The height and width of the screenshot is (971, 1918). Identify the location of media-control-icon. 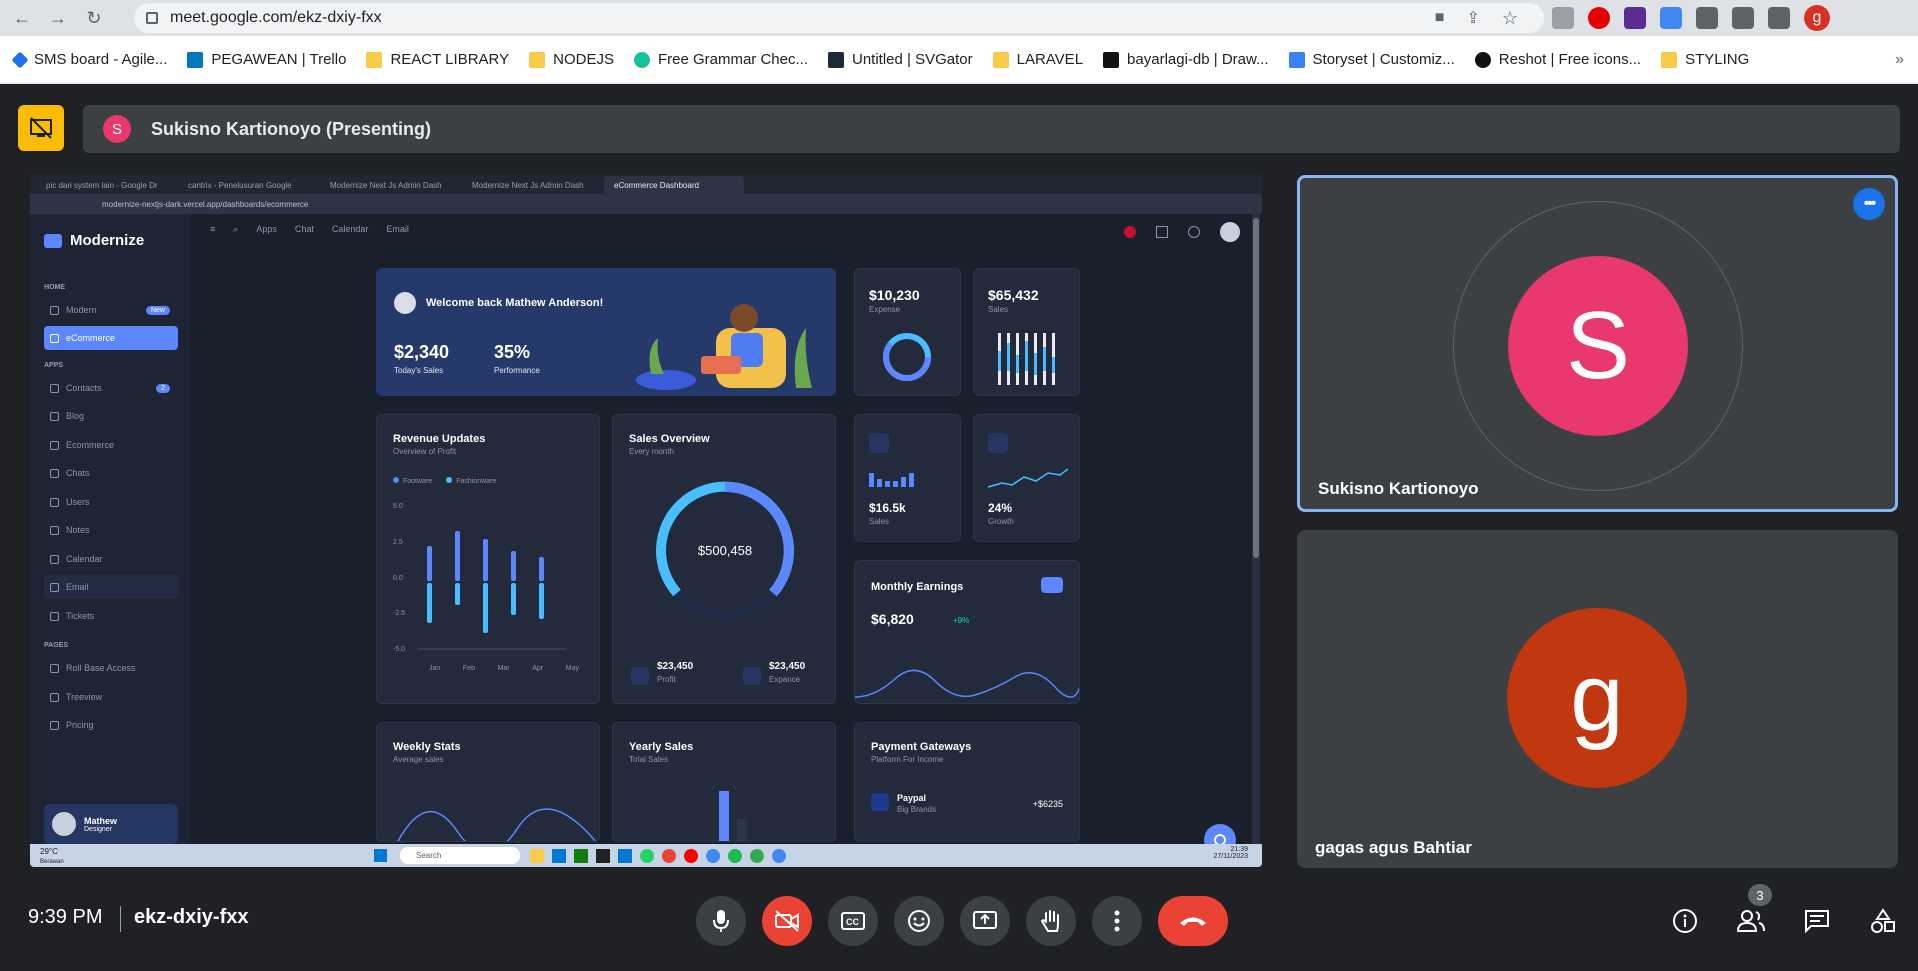
(1743, 18).